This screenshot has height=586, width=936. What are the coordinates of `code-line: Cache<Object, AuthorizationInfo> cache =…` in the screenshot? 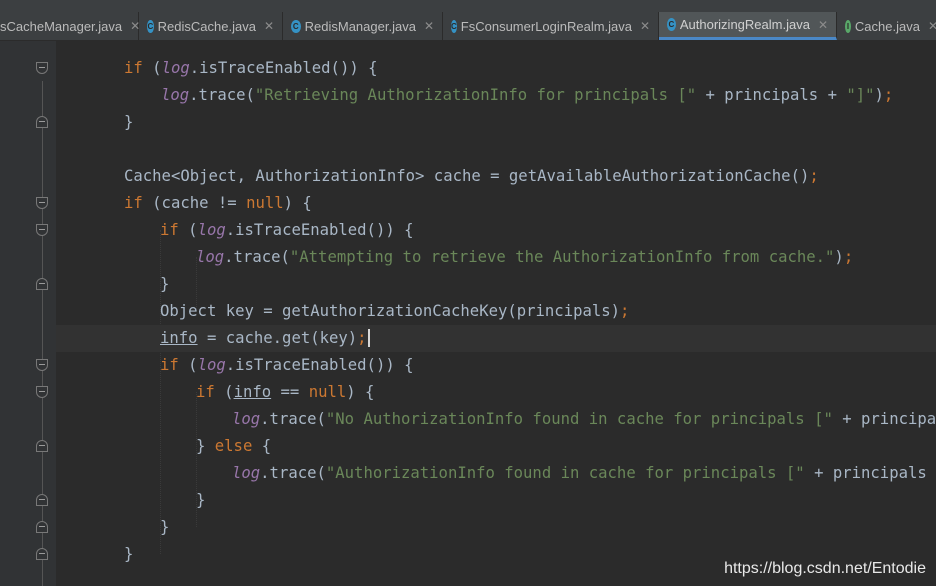 It's located at (496, 176).